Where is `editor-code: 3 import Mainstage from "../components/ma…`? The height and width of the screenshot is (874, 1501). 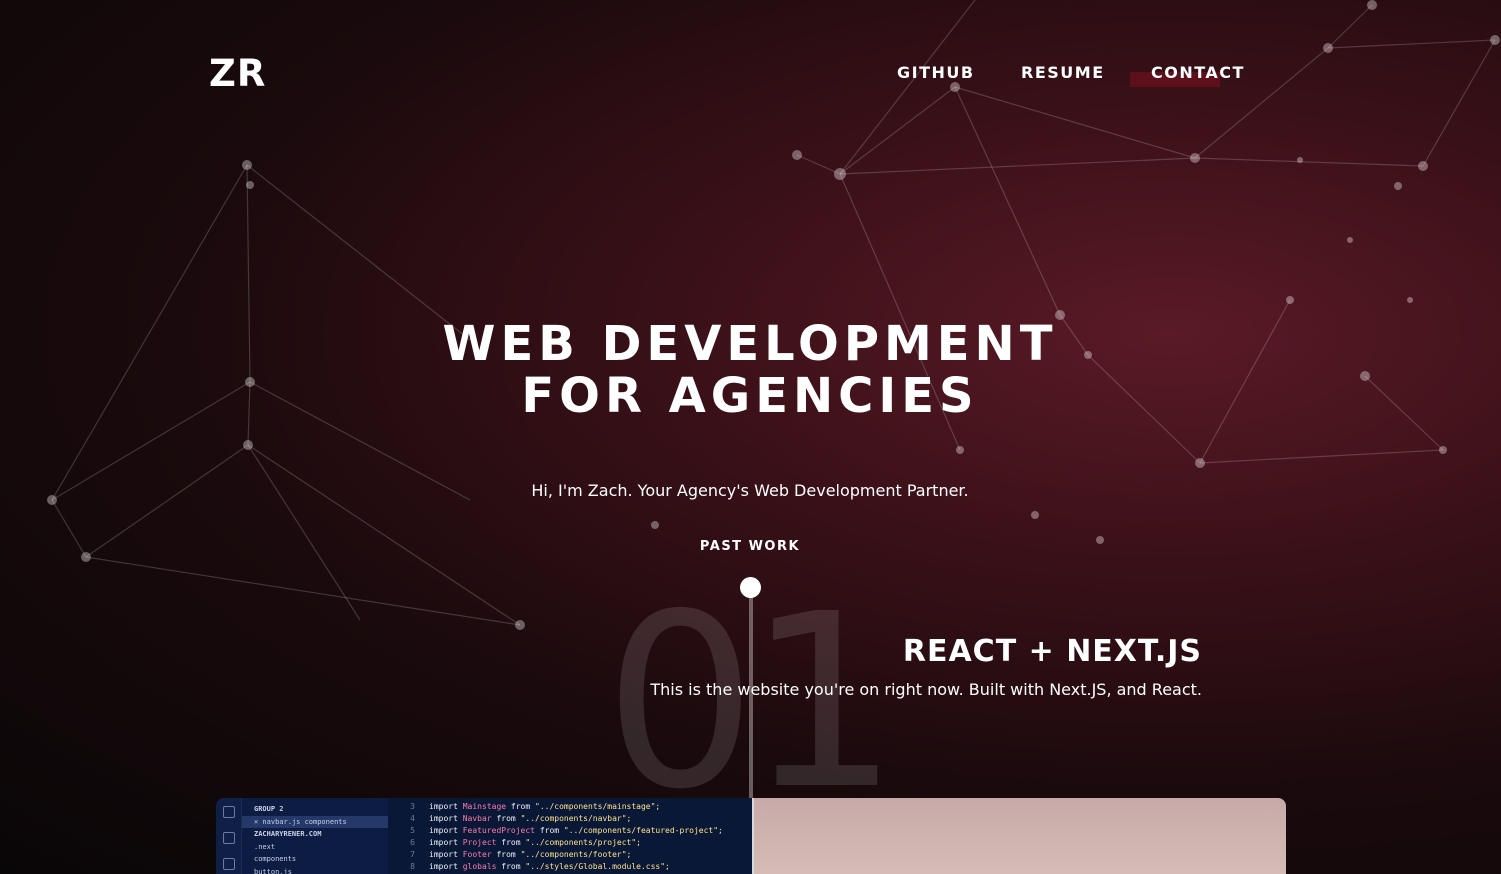
editor-code: 3 import Mainstage from "../components/ma… is located at coordinates (570, 836).